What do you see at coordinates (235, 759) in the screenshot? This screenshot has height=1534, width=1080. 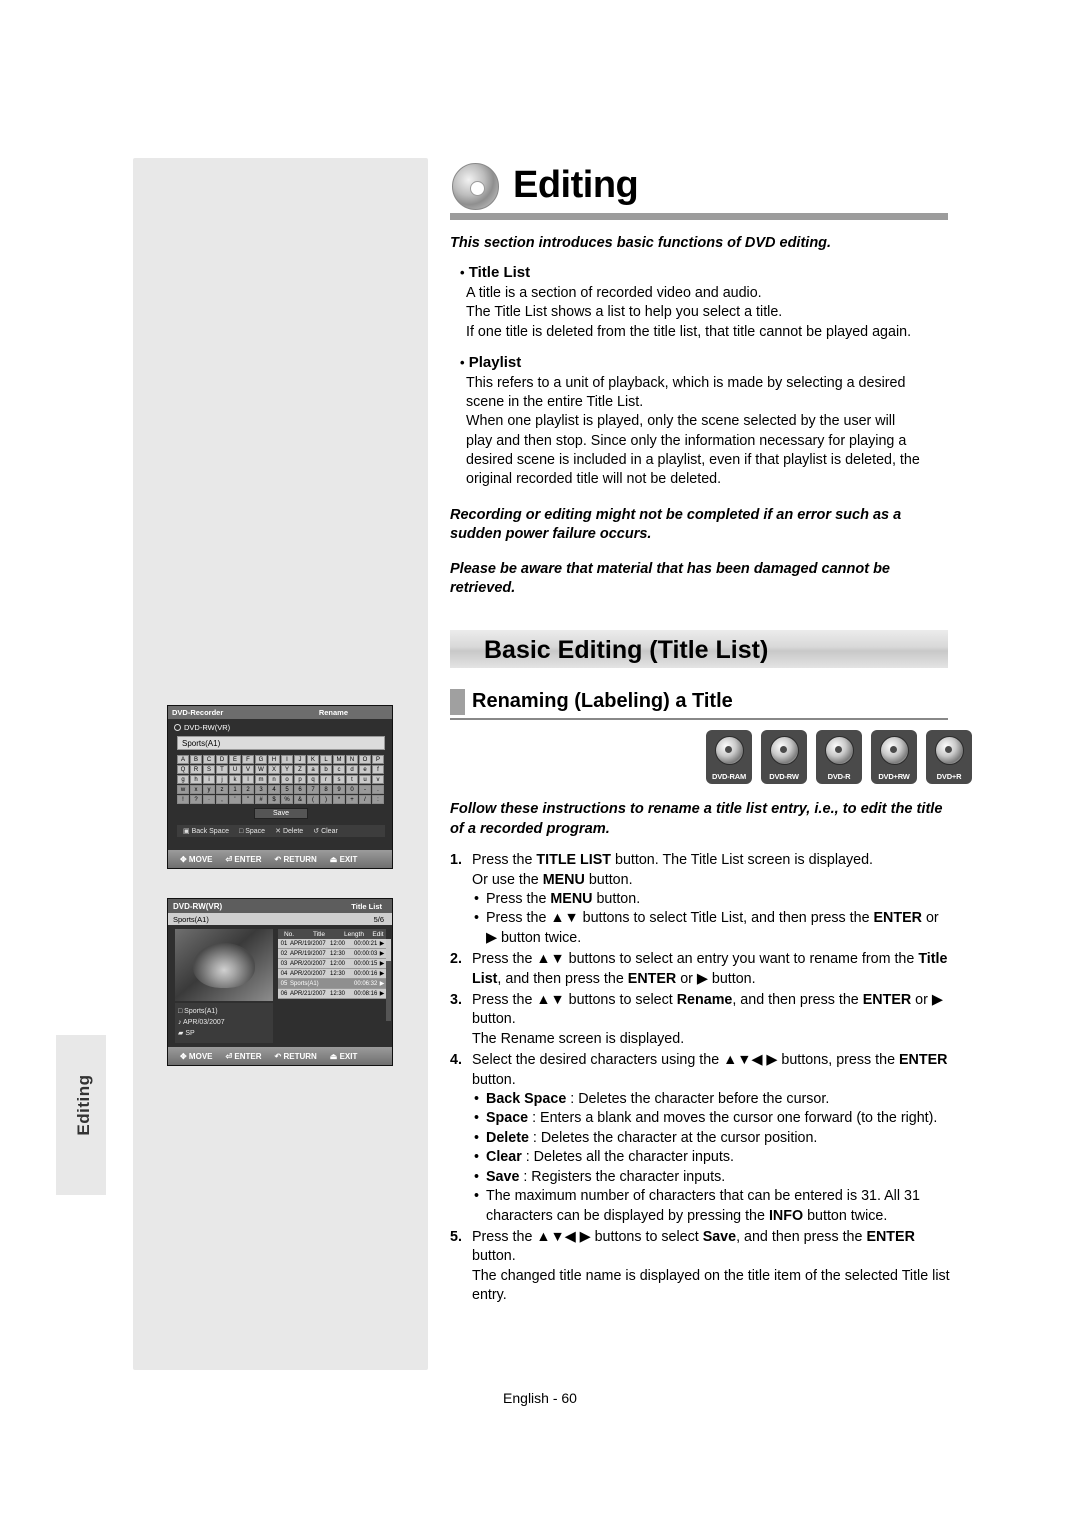 I see `keyboard-key: E` at bounding box center [235, 759].